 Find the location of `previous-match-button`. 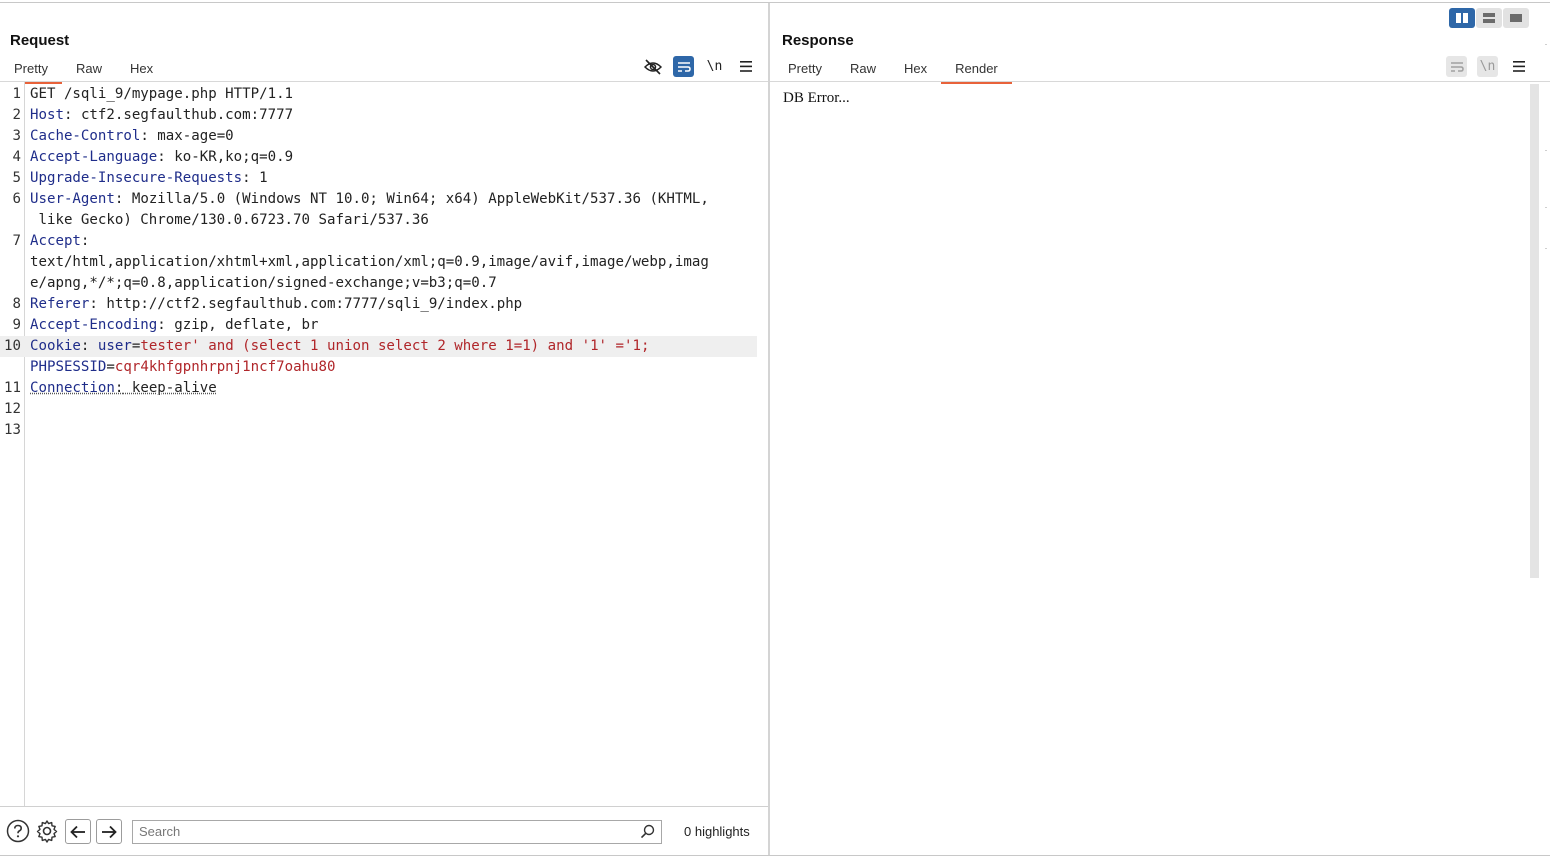

previous-match-button is located at coordinates (78, 831).